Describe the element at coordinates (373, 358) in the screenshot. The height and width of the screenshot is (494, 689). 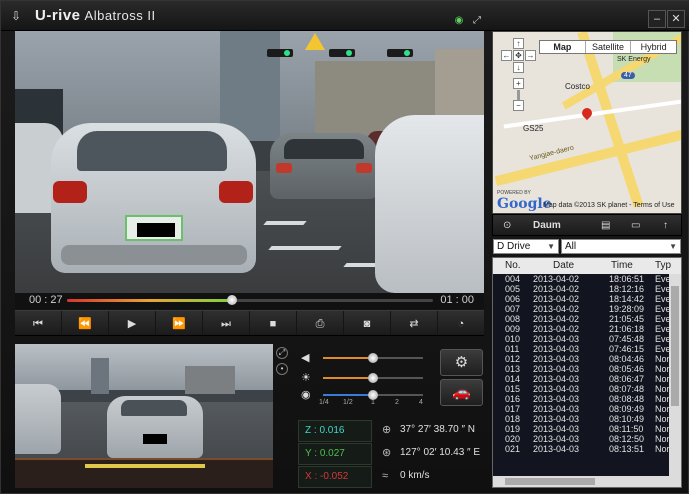
I see `volume-handle` at that location.